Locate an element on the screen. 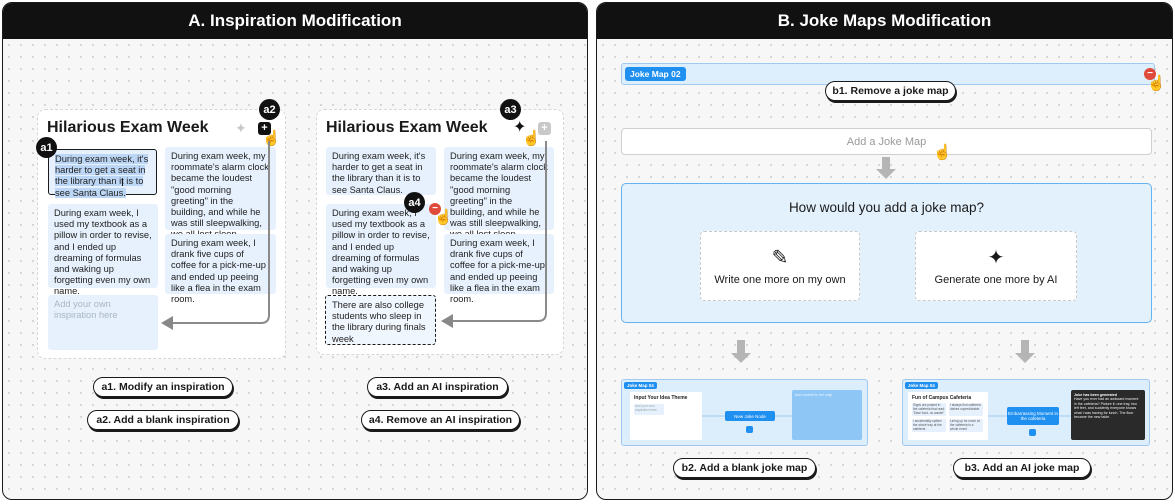  badge-a2: a2 is located at coordinates (269, 109).